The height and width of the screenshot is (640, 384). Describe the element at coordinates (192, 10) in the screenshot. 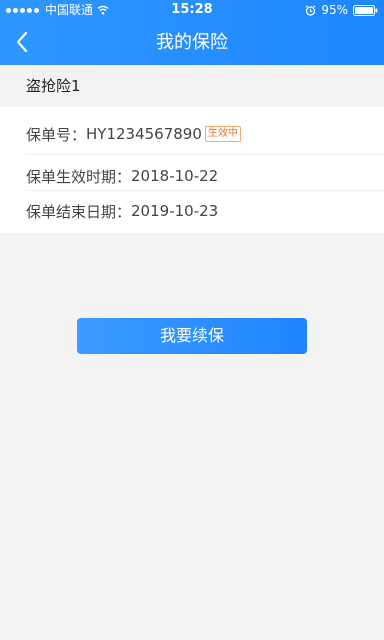

I see `status-bar: 中国联通 15:28 95%` at that location.